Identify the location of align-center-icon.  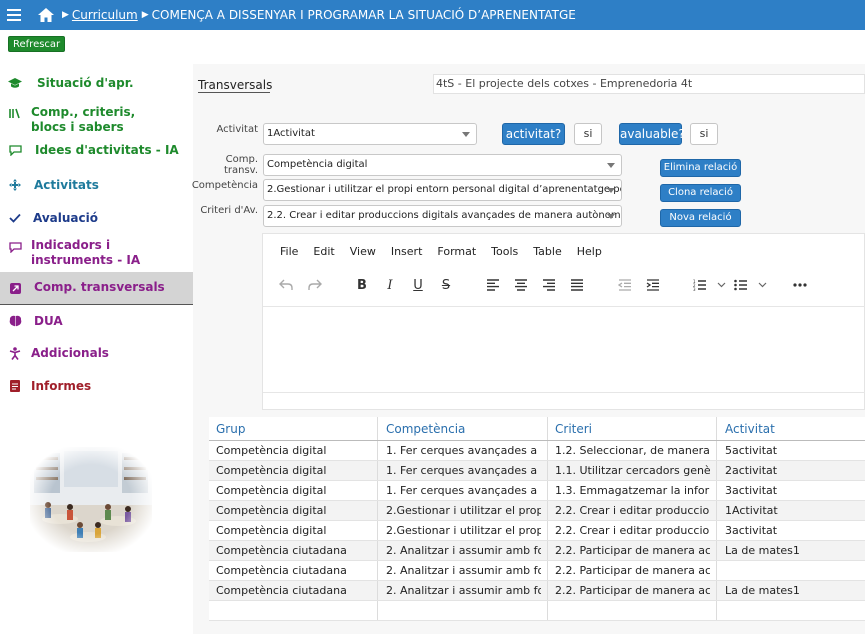
(521, 285).